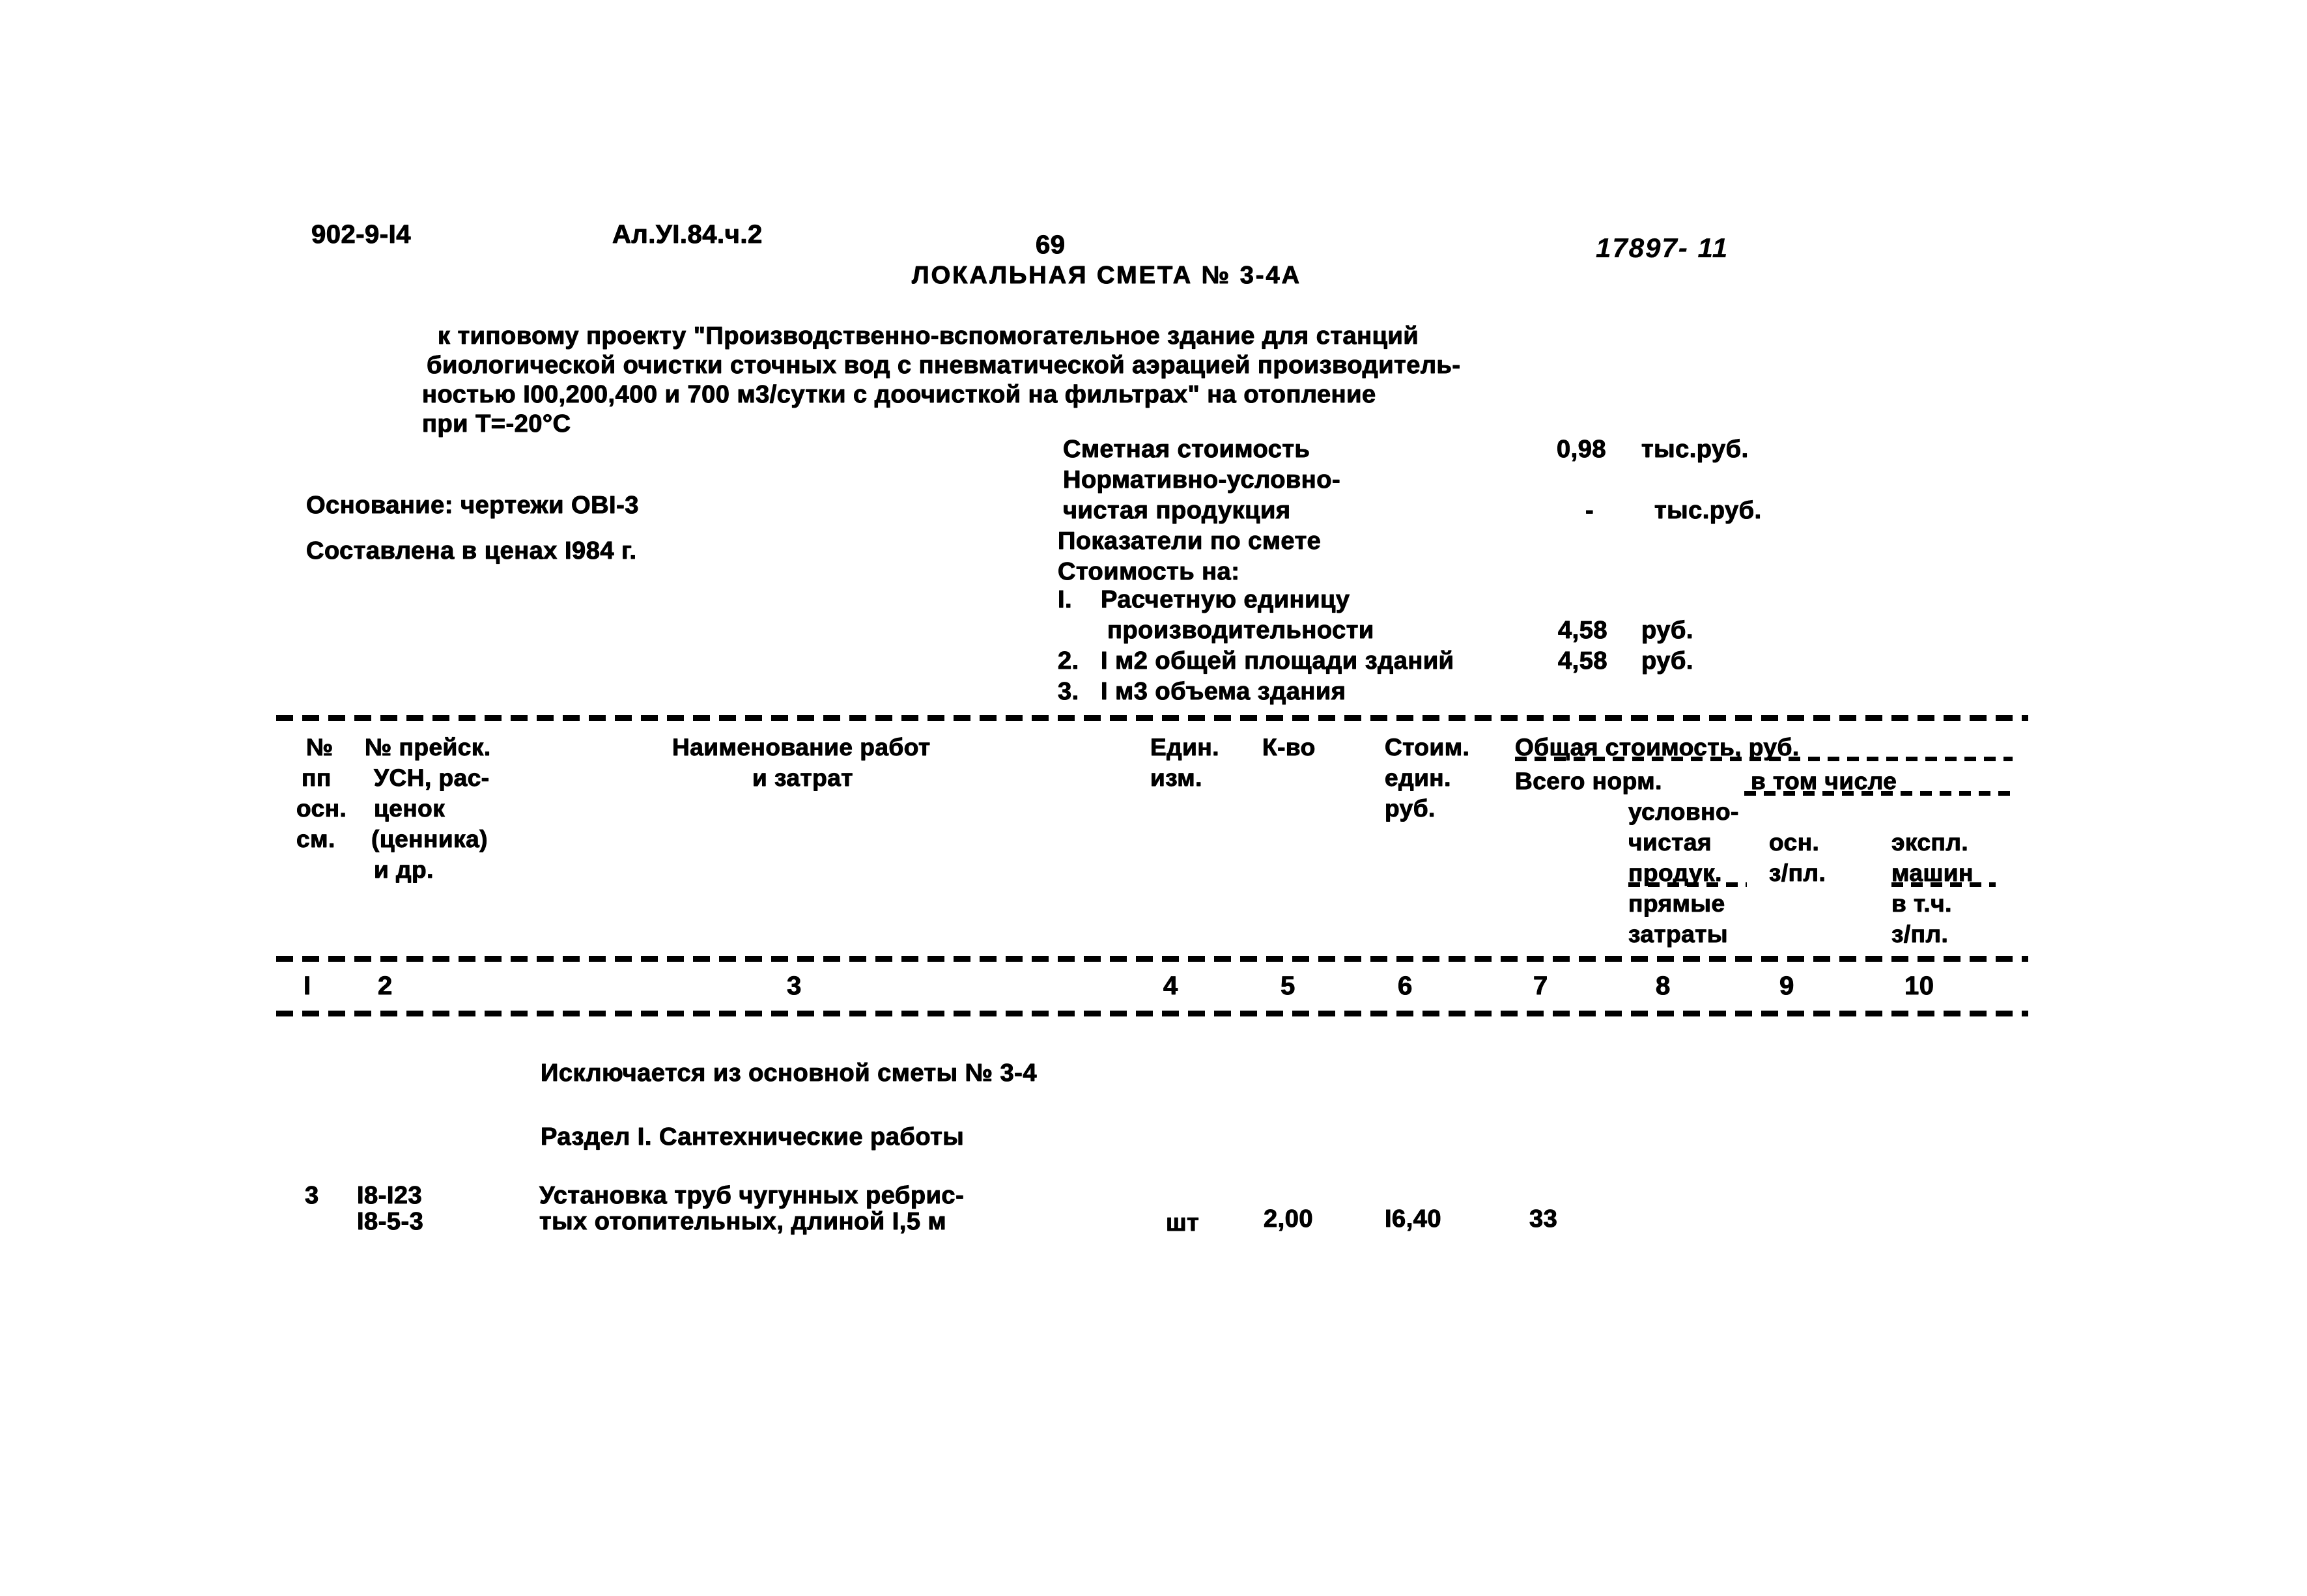 The width and height of the screenshot is (2307, 1596). What do you see at coordinates (1288, 987) in the screenshot?
I see `column-number-5: 5` at bounding box center [1288, 987].